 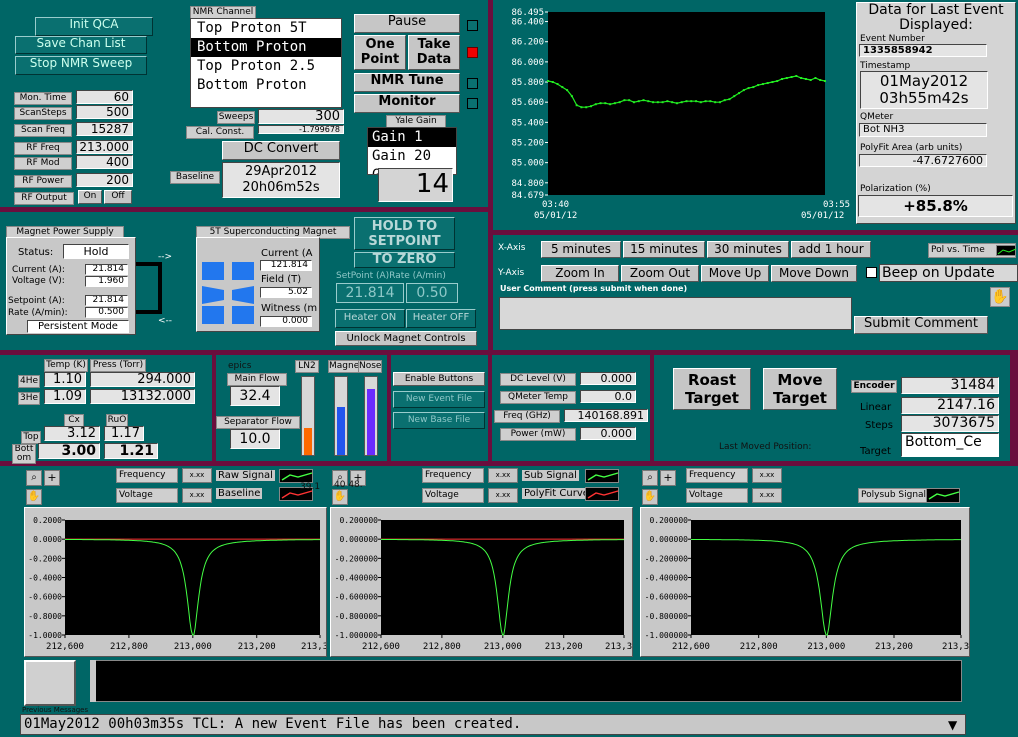 What do you see at coordinates (407, 23) in the screenshot?
I see `pause-button: Pause` at bounding box center [407, 23].